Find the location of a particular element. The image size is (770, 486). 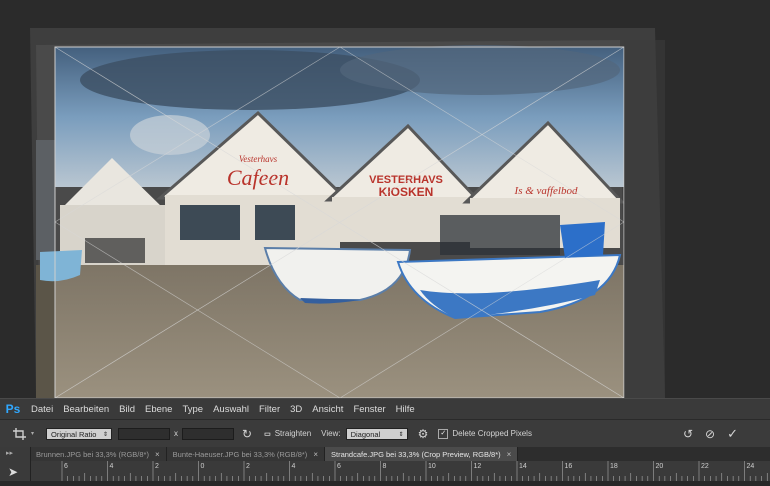

crop-tool-preset-button: ▾ is located at coordinates (23, 434).